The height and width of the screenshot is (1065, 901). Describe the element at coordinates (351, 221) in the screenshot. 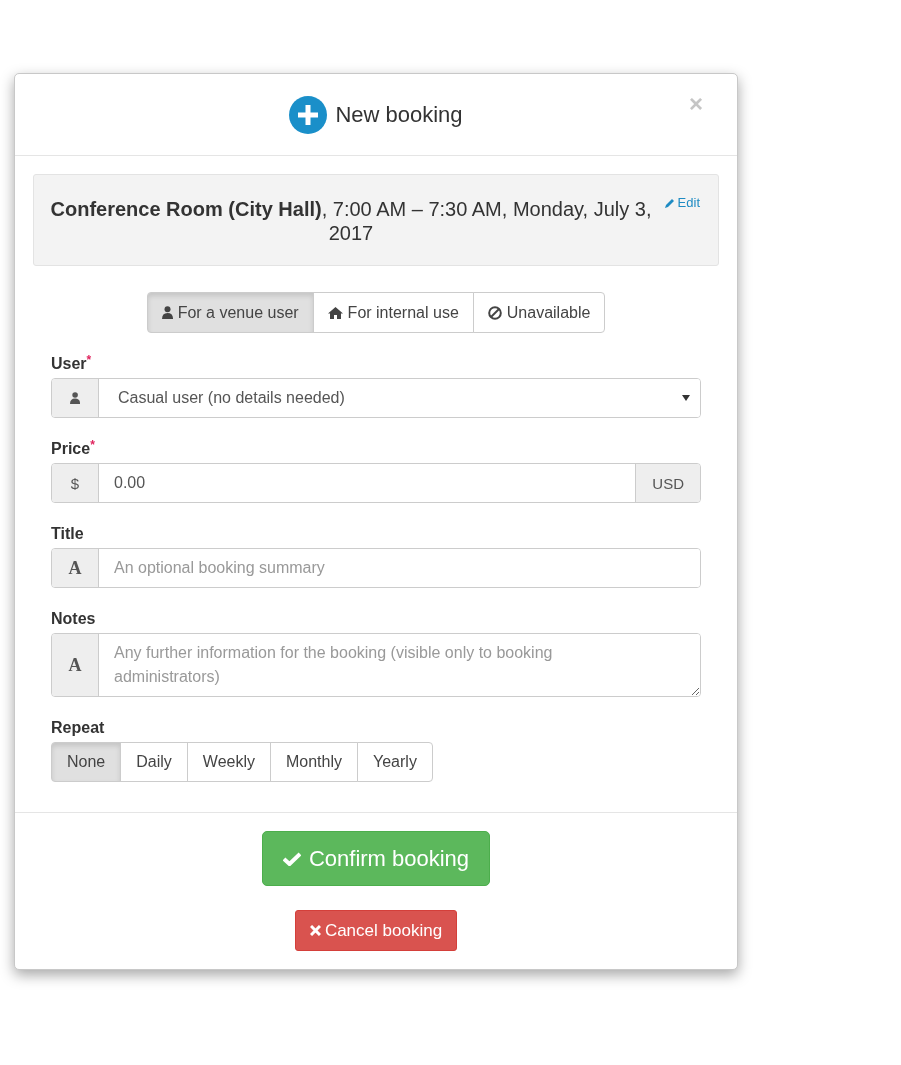

I see `summary-text: Conference Room (City Hall), 7:00 AM – 7:30 AM, Monday, July 3, 2017` at that location.